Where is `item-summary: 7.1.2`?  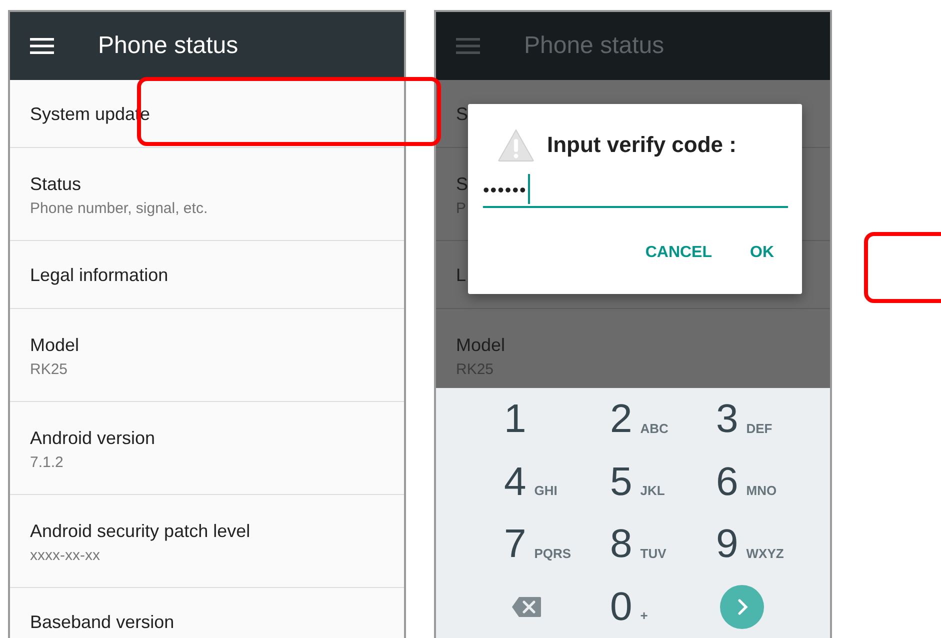
item-summary: 7.1.2 is located at coordinates (47, 463).